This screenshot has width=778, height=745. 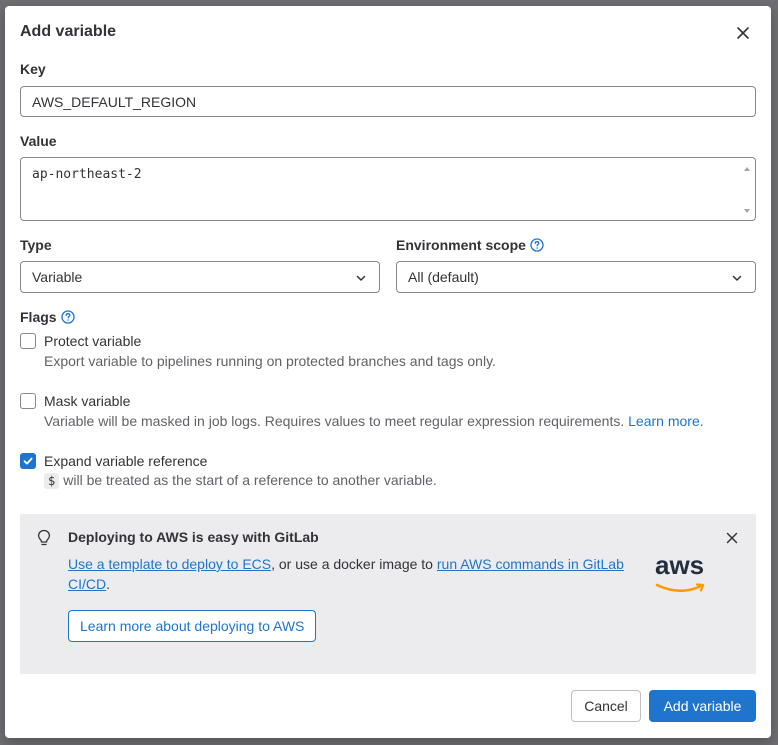 I want to click on value-label: Value, so click(x=38, y=141).